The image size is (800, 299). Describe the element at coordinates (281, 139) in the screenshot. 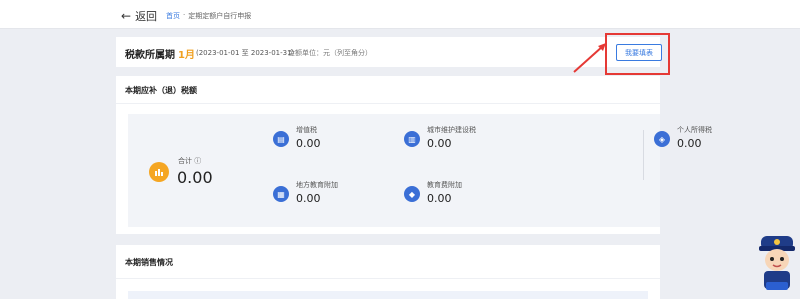

I see `invoice-icon: ▤` at that location.